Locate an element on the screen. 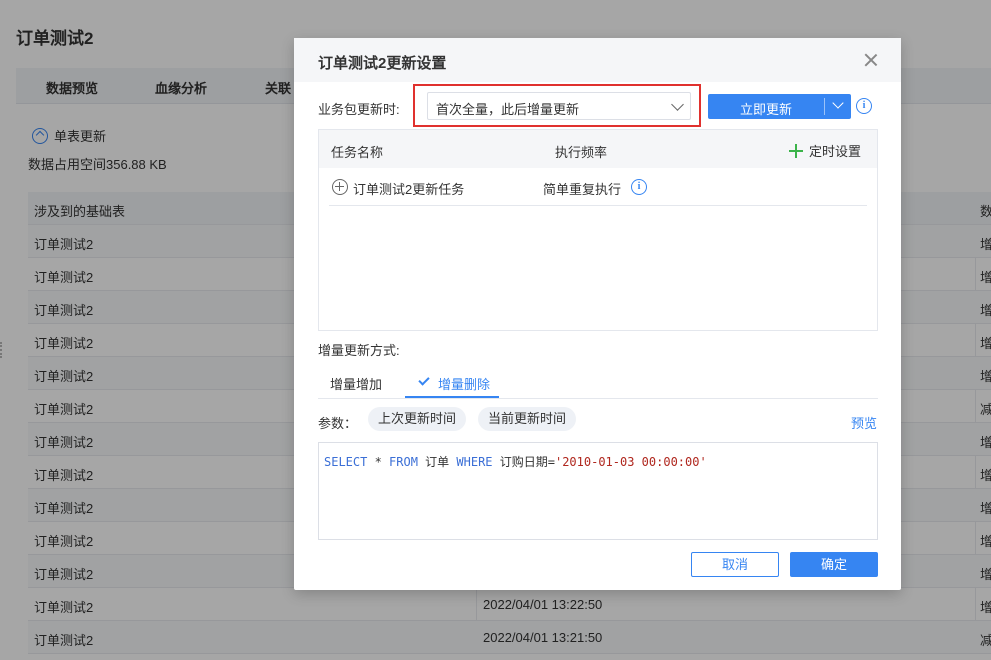 Image resolution: width=991 pixels, height=660 pixels. param-current-update-time: 当前更新时间 is located at coordinates (527, 419).